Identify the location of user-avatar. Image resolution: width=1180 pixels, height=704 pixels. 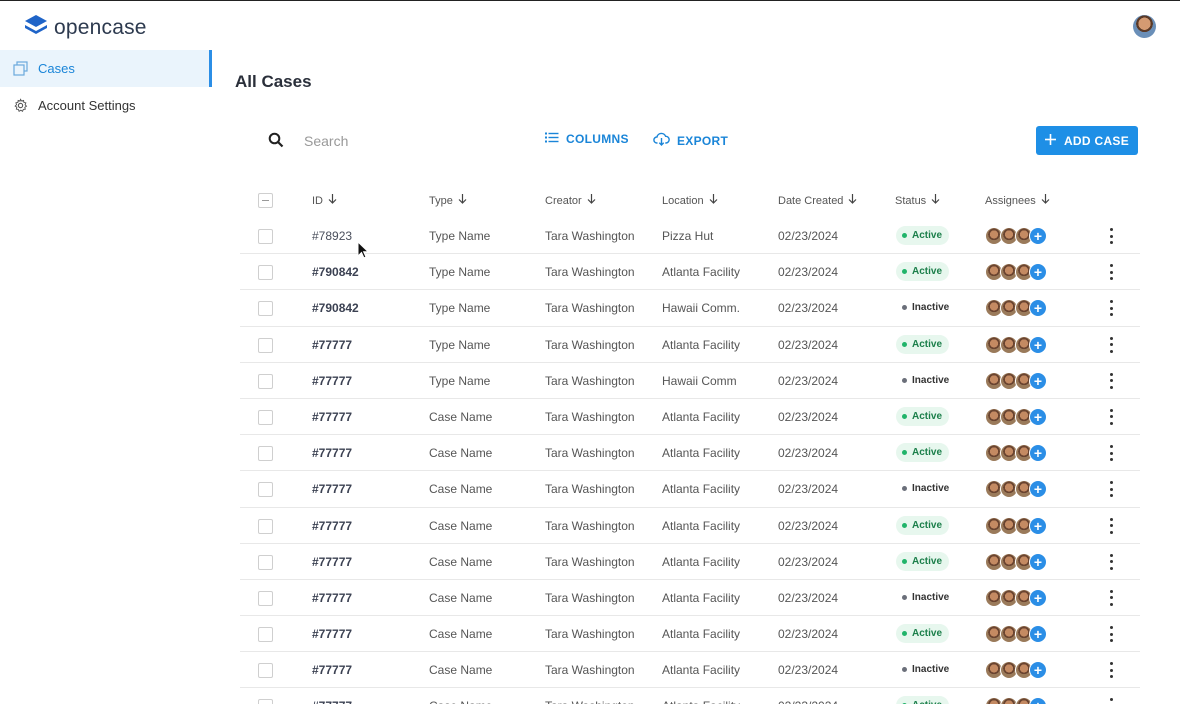
(1144, 26).